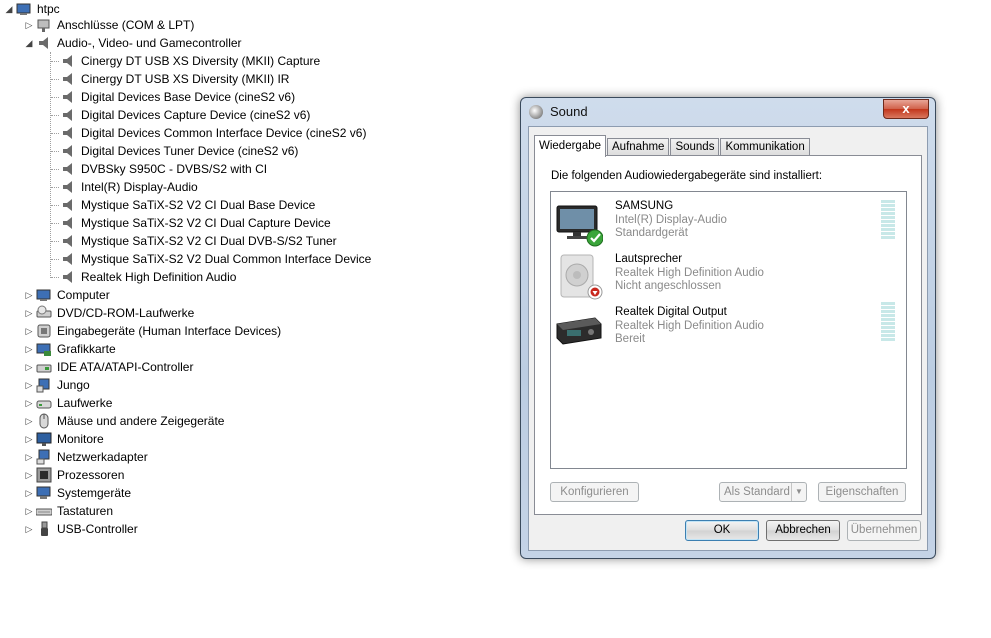  I want to click on set-default-button: Als Standard ▼, so click(763, 492).